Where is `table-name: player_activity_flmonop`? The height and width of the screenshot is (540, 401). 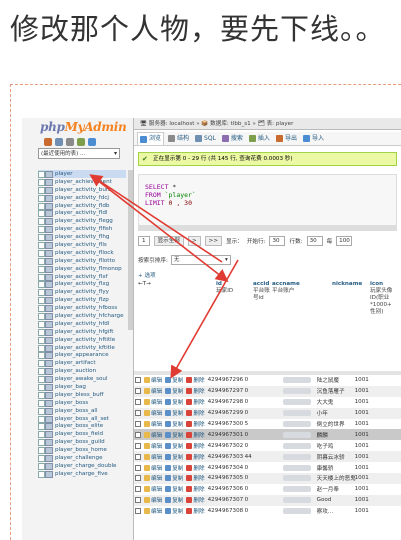
table-name: player_activity_flmonop is located at coordinates (88, 269).